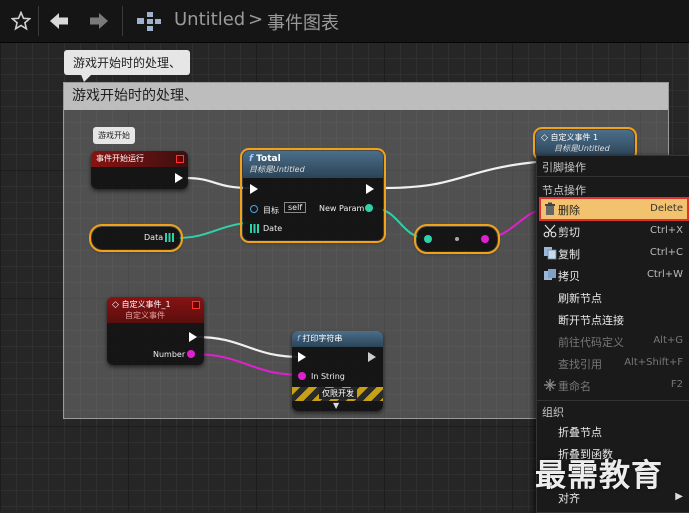  I want to click on custom-event-subtitle: 自定义事件, so click(145, 315).